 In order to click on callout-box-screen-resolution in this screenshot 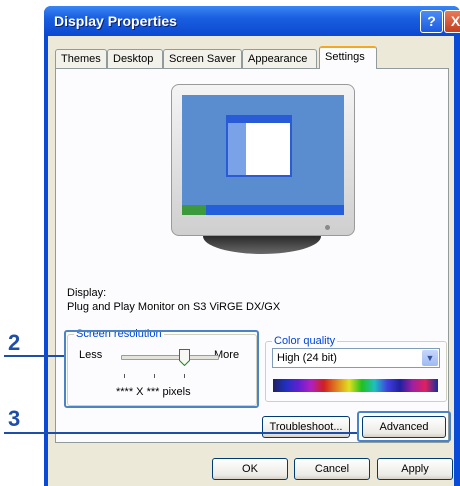, I will do `click(161, 369)`.